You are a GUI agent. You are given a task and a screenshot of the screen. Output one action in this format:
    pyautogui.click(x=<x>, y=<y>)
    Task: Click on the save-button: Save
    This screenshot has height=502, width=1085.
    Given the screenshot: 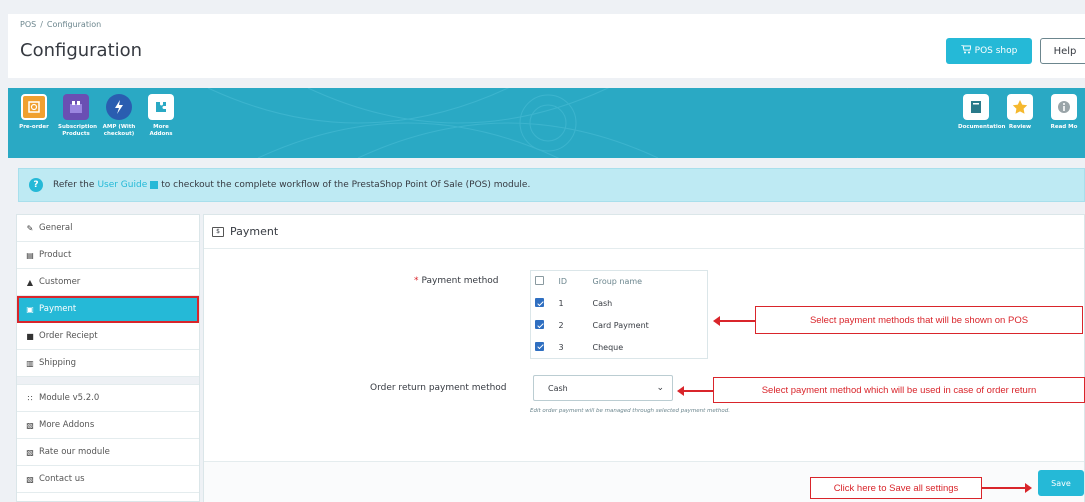 What is the action you would take?
    pyautogui.click(x=1061, y=483)
    